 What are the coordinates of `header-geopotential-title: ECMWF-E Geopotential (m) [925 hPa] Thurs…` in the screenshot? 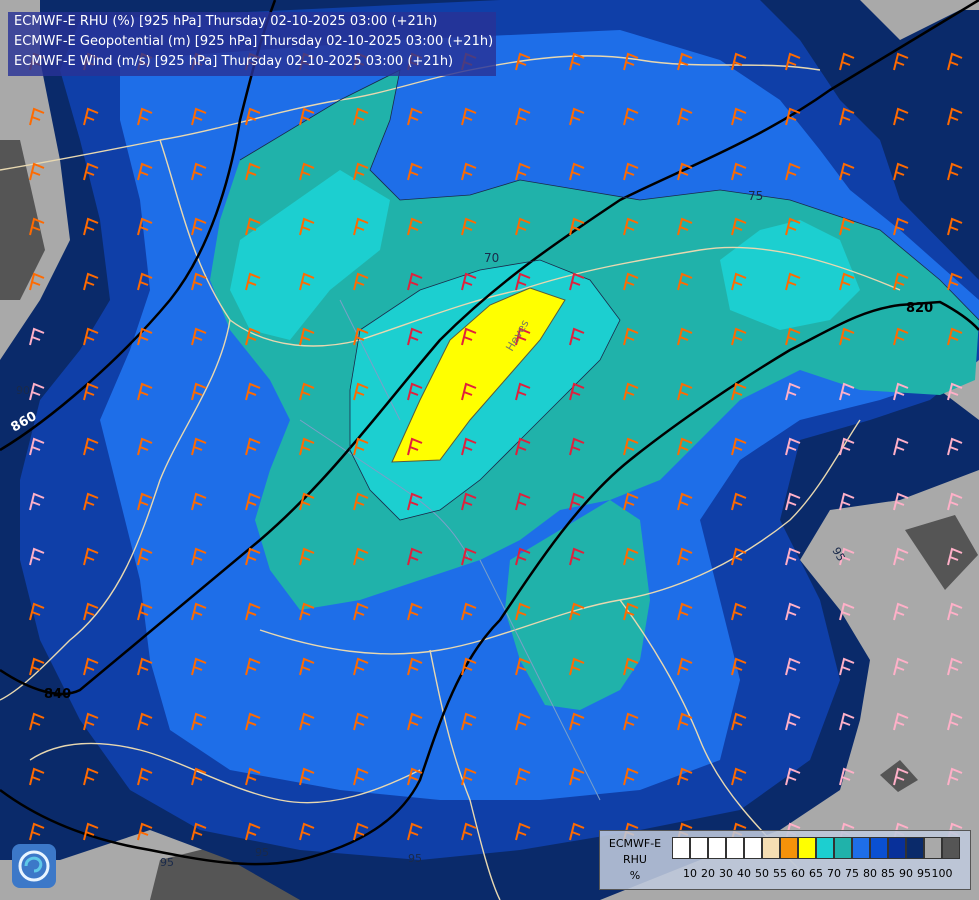 It's located at (254, 41).